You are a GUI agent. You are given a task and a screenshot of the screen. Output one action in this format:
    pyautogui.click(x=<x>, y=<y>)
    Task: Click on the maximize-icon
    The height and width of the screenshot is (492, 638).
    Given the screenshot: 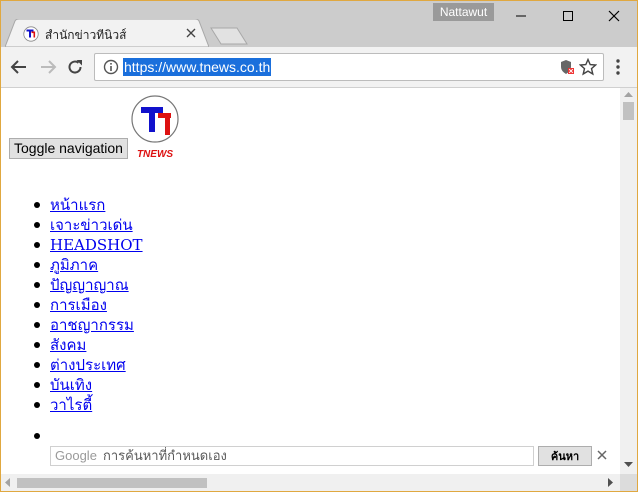 What is the action you would take?
    pyautogui.click(x=568, y=16)
    